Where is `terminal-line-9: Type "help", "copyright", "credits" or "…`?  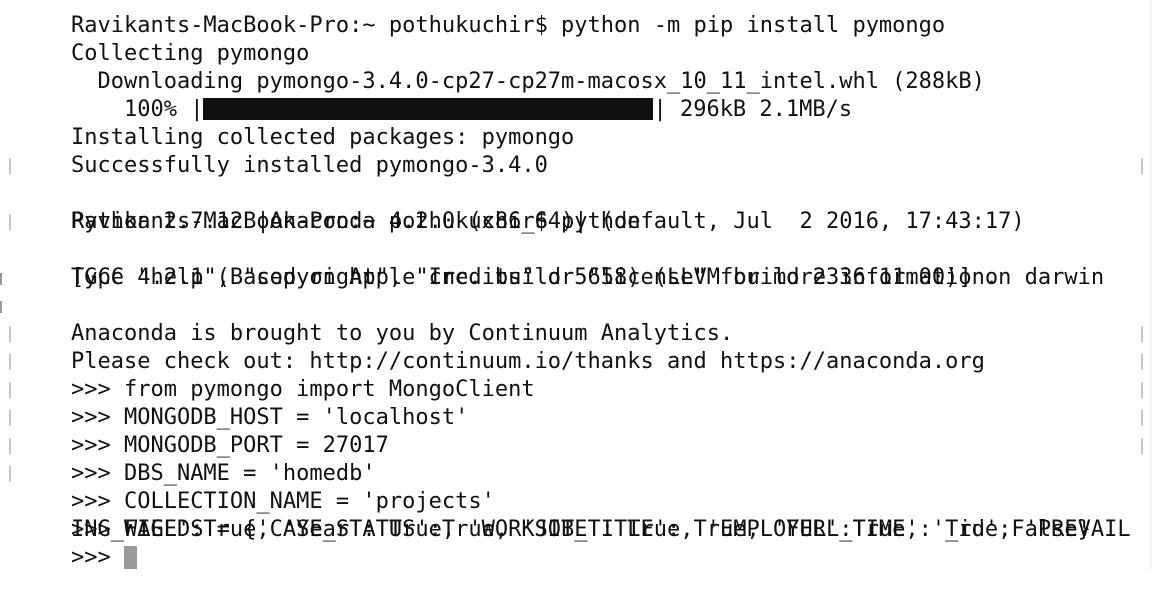 terminal-line-9: Type "help", "copyright", "credits" or "… is located at coordinates (576, 263).